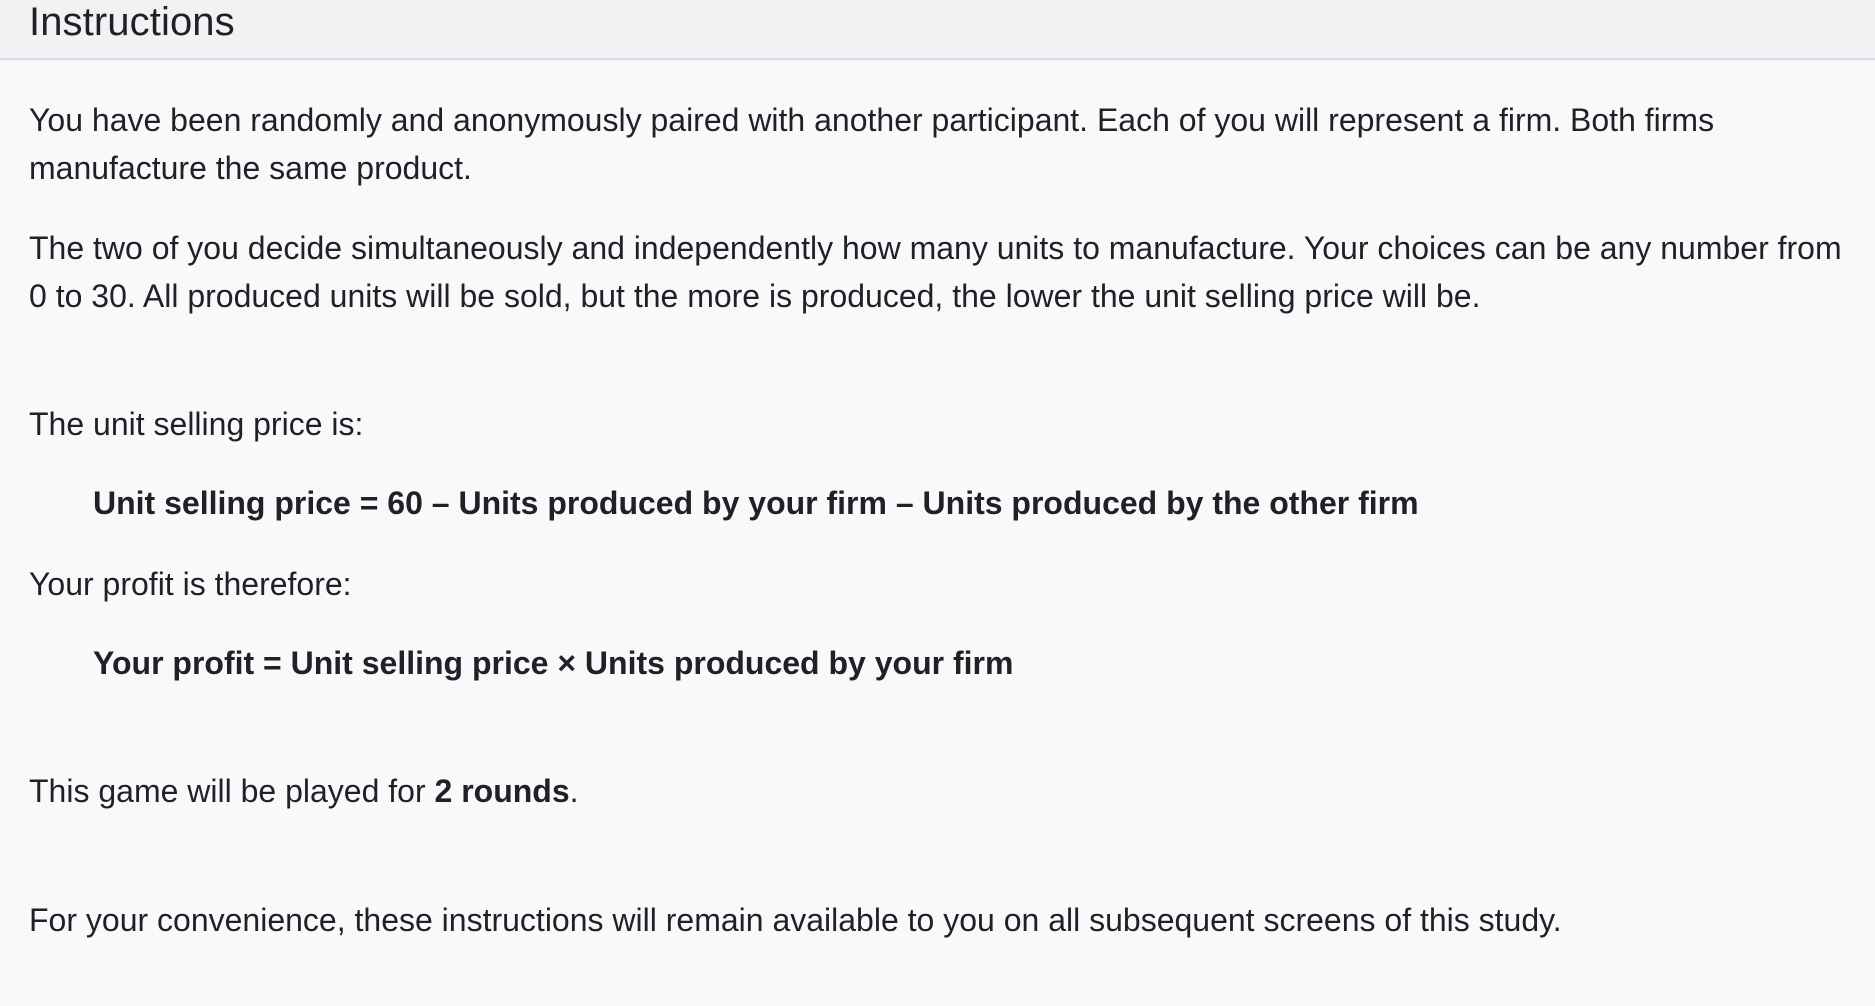 The width and height of the screenshot is (1875, 1006). What do you see at coordinates (574, 791) in the screenshot?
I see `rounds-suffix: .` at bounding box center [574, 791].